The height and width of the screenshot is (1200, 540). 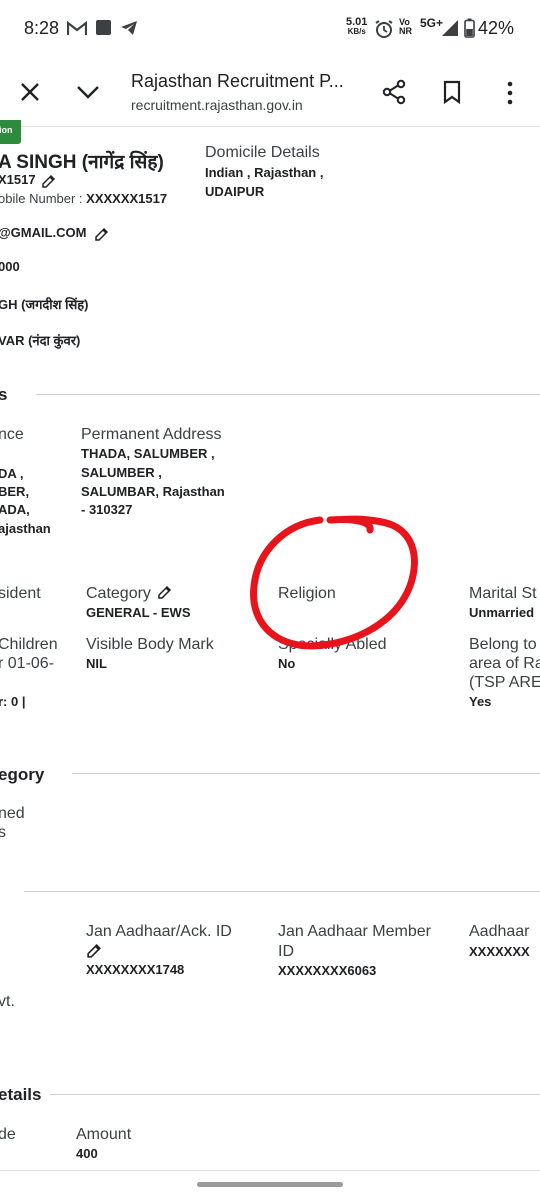 What do you see at coordinates (138, 612) in the screenshot?
I see `category-value: GENERAL - EWS` at bounding box center [138, 612].